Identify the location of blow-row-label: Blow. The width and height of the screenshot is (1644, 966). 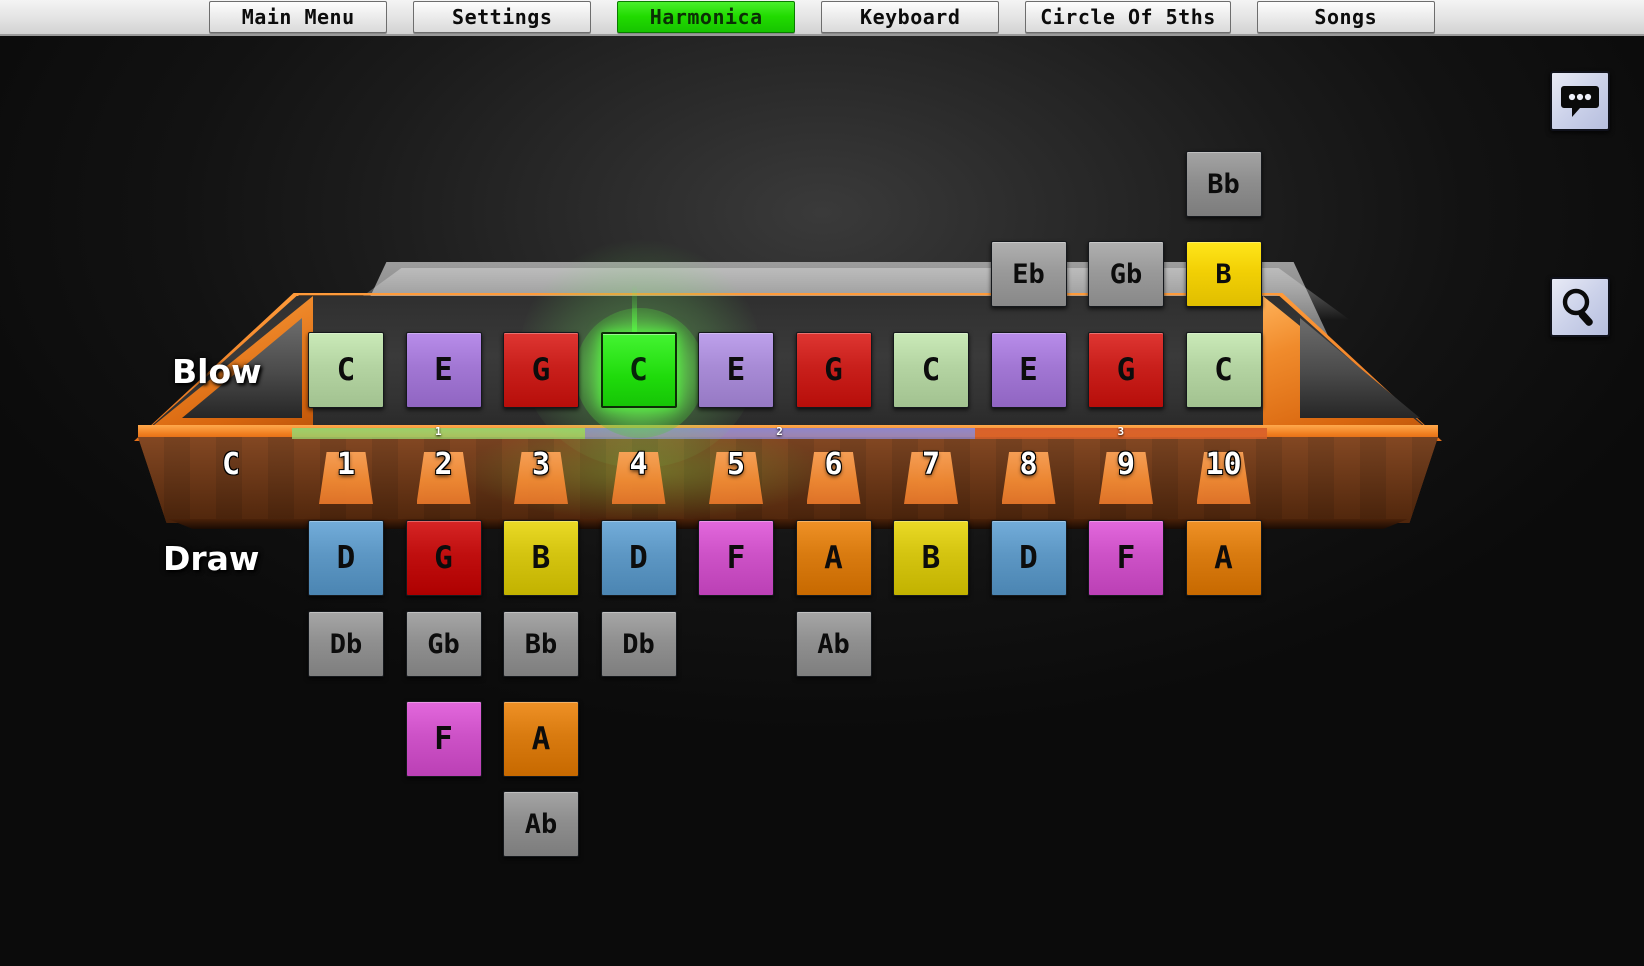
(217, 371).